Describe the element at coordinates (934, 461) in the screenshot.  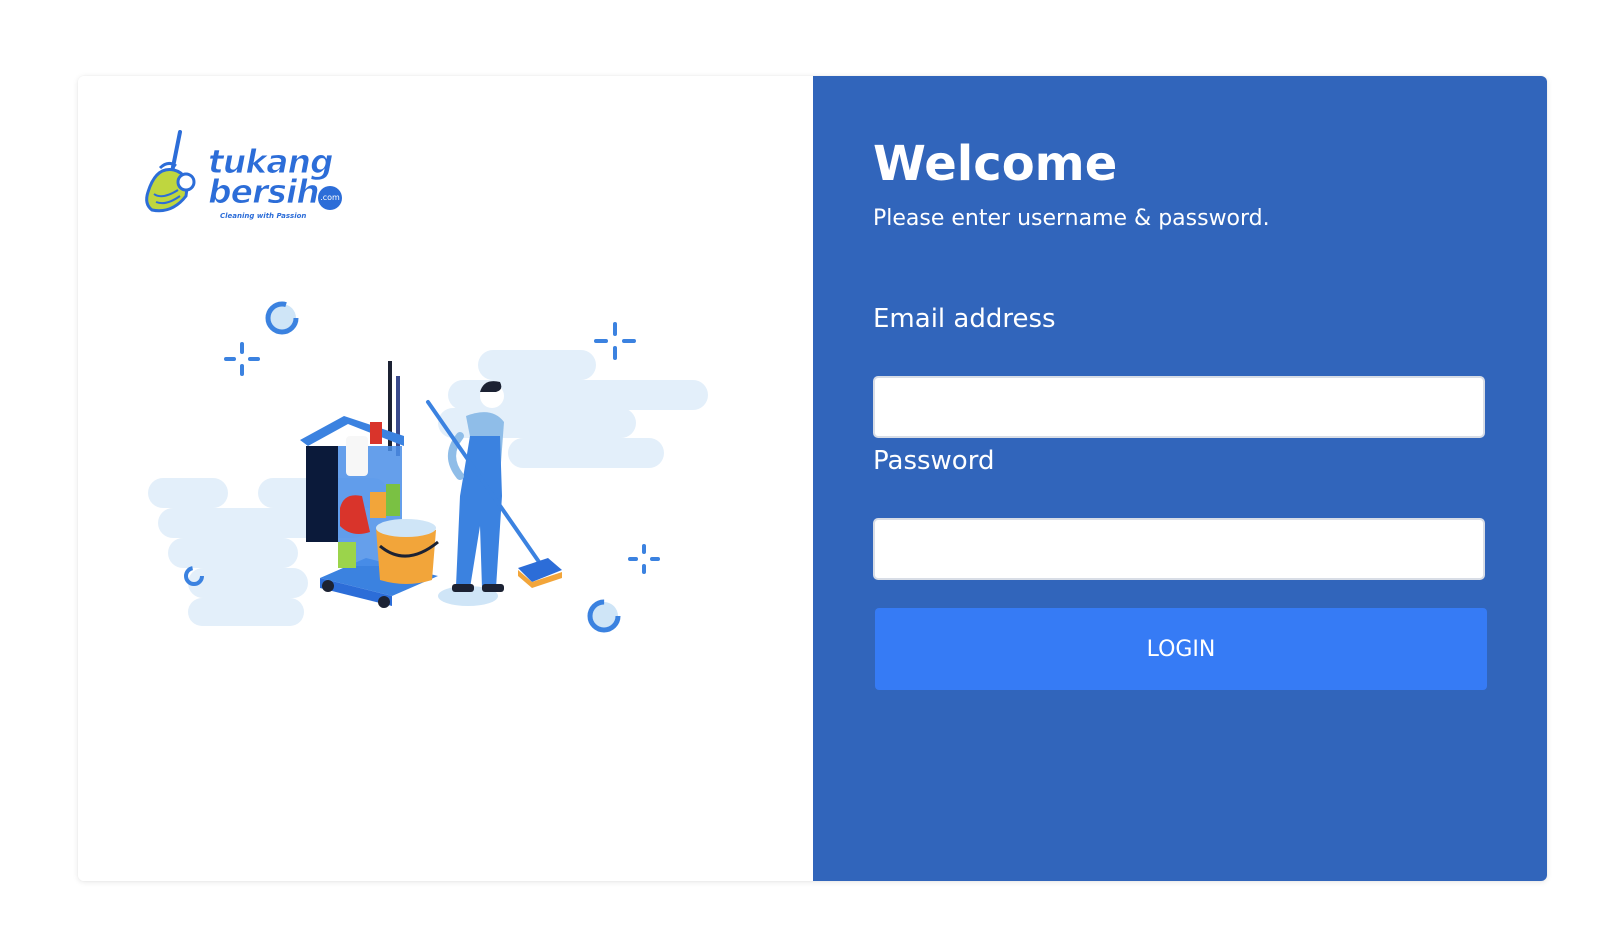
I see `password-label: Password` at that location.